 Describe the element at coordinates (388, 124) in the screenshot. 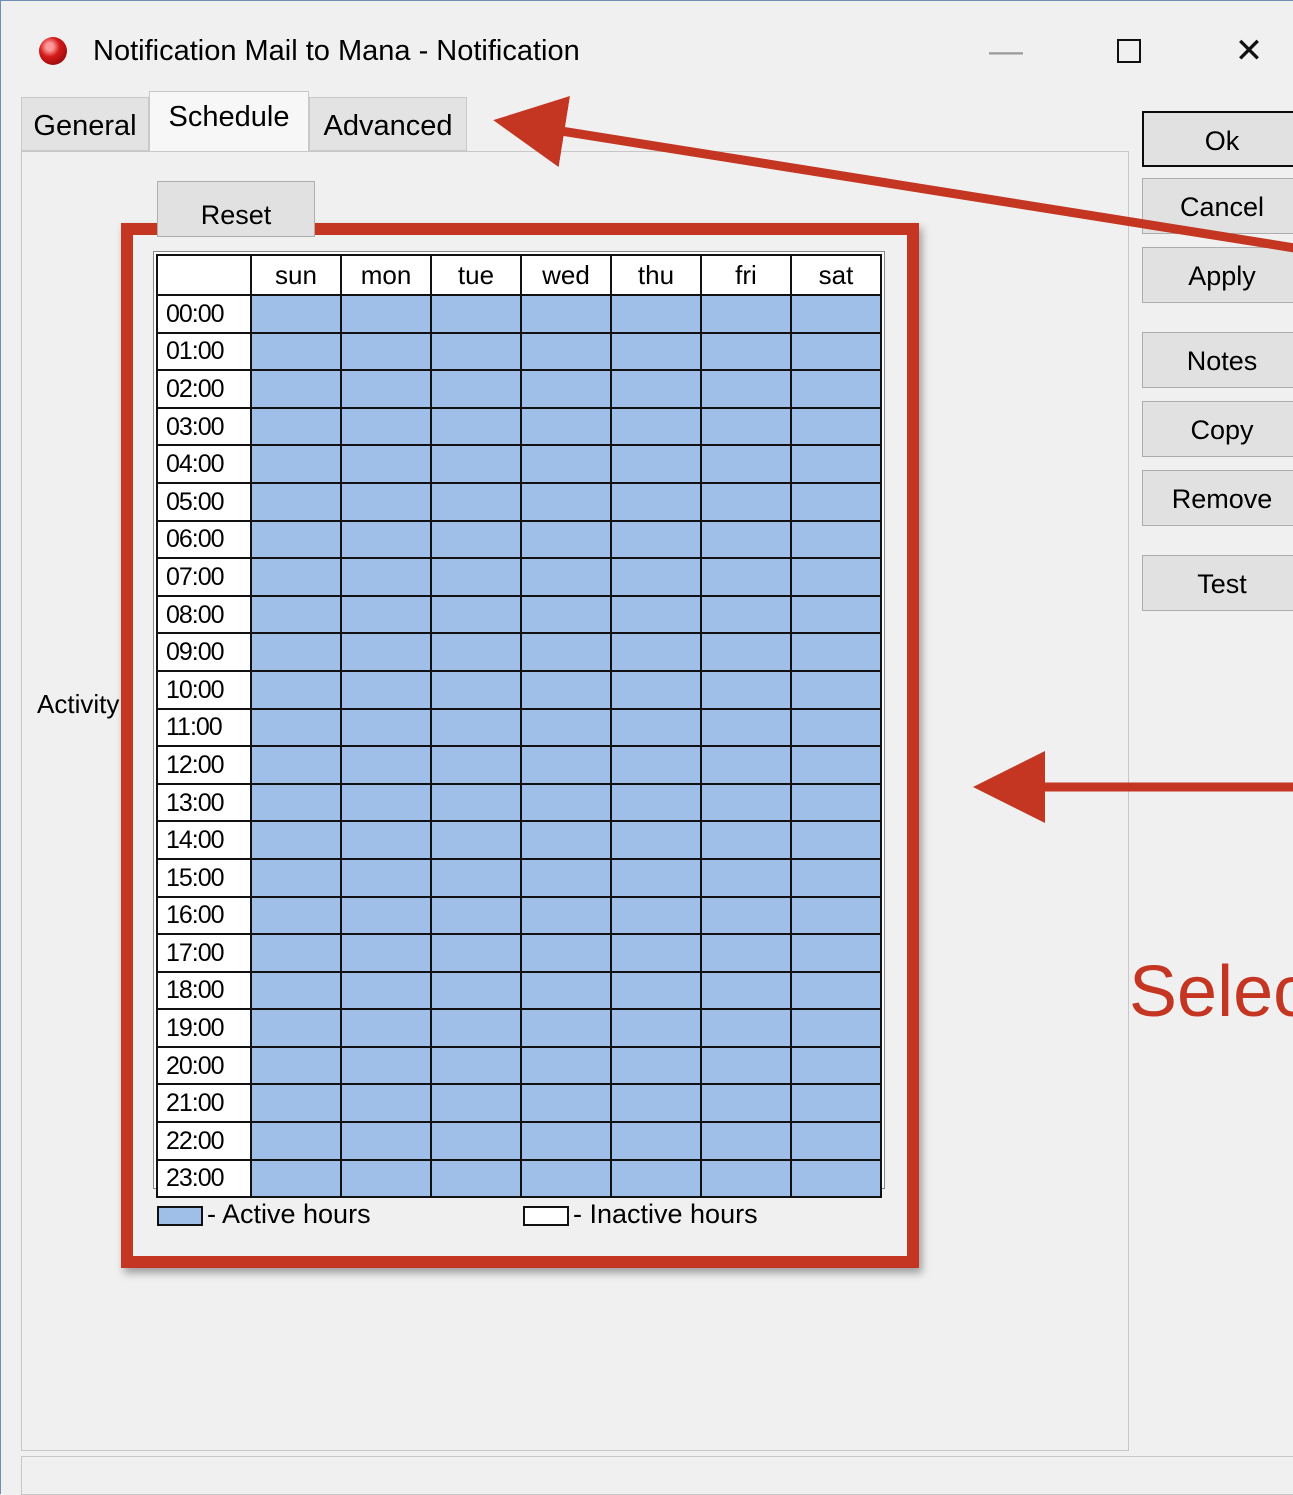

I see `tab-advanced: Advanced` at that location.